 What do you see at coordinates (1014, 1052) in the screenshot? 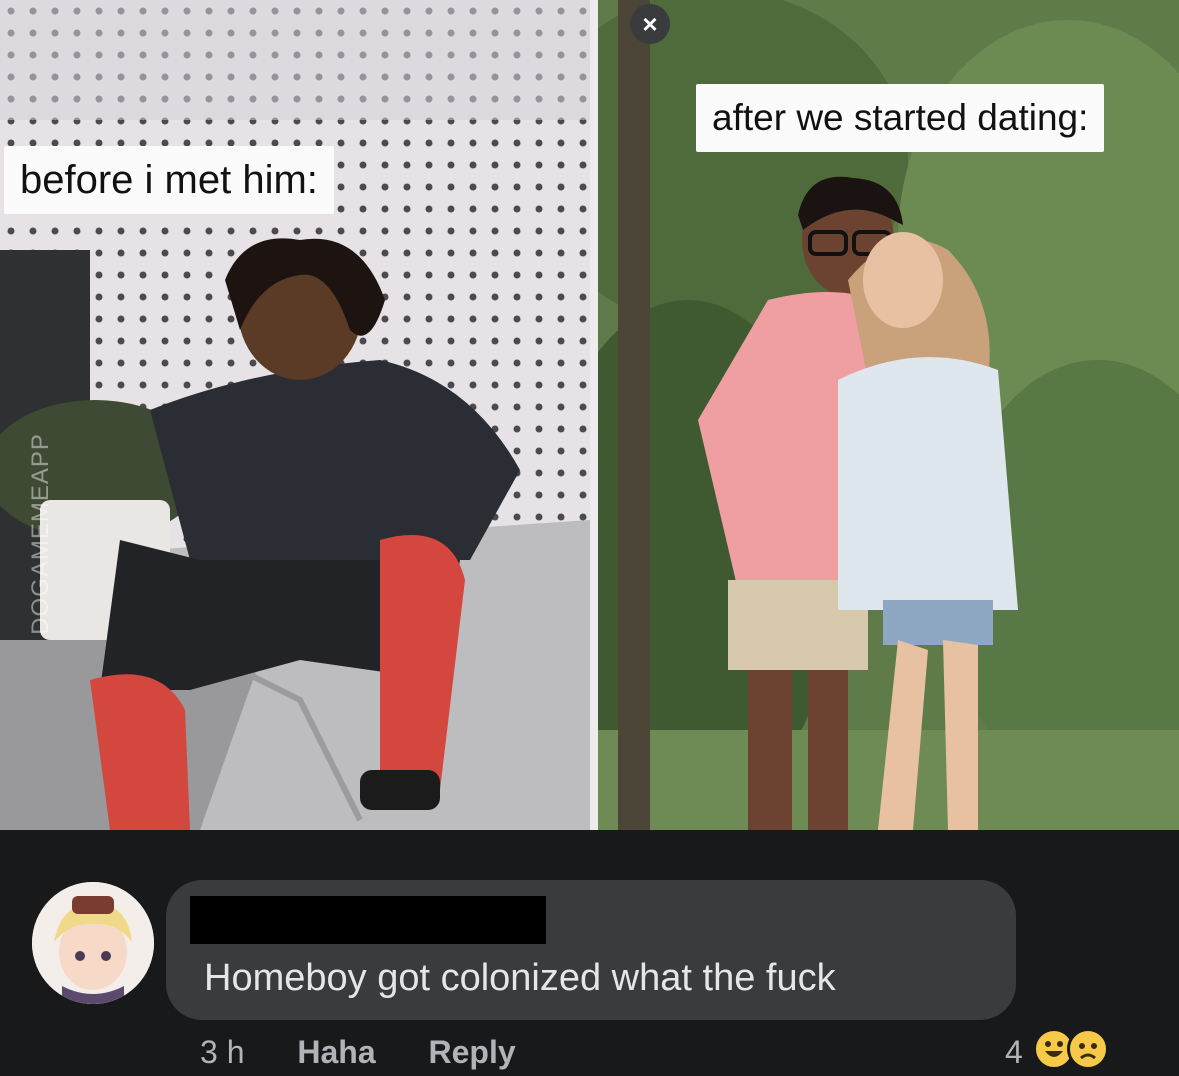
I see `reaction-count: 4` at bounding box center [1014, 1052].